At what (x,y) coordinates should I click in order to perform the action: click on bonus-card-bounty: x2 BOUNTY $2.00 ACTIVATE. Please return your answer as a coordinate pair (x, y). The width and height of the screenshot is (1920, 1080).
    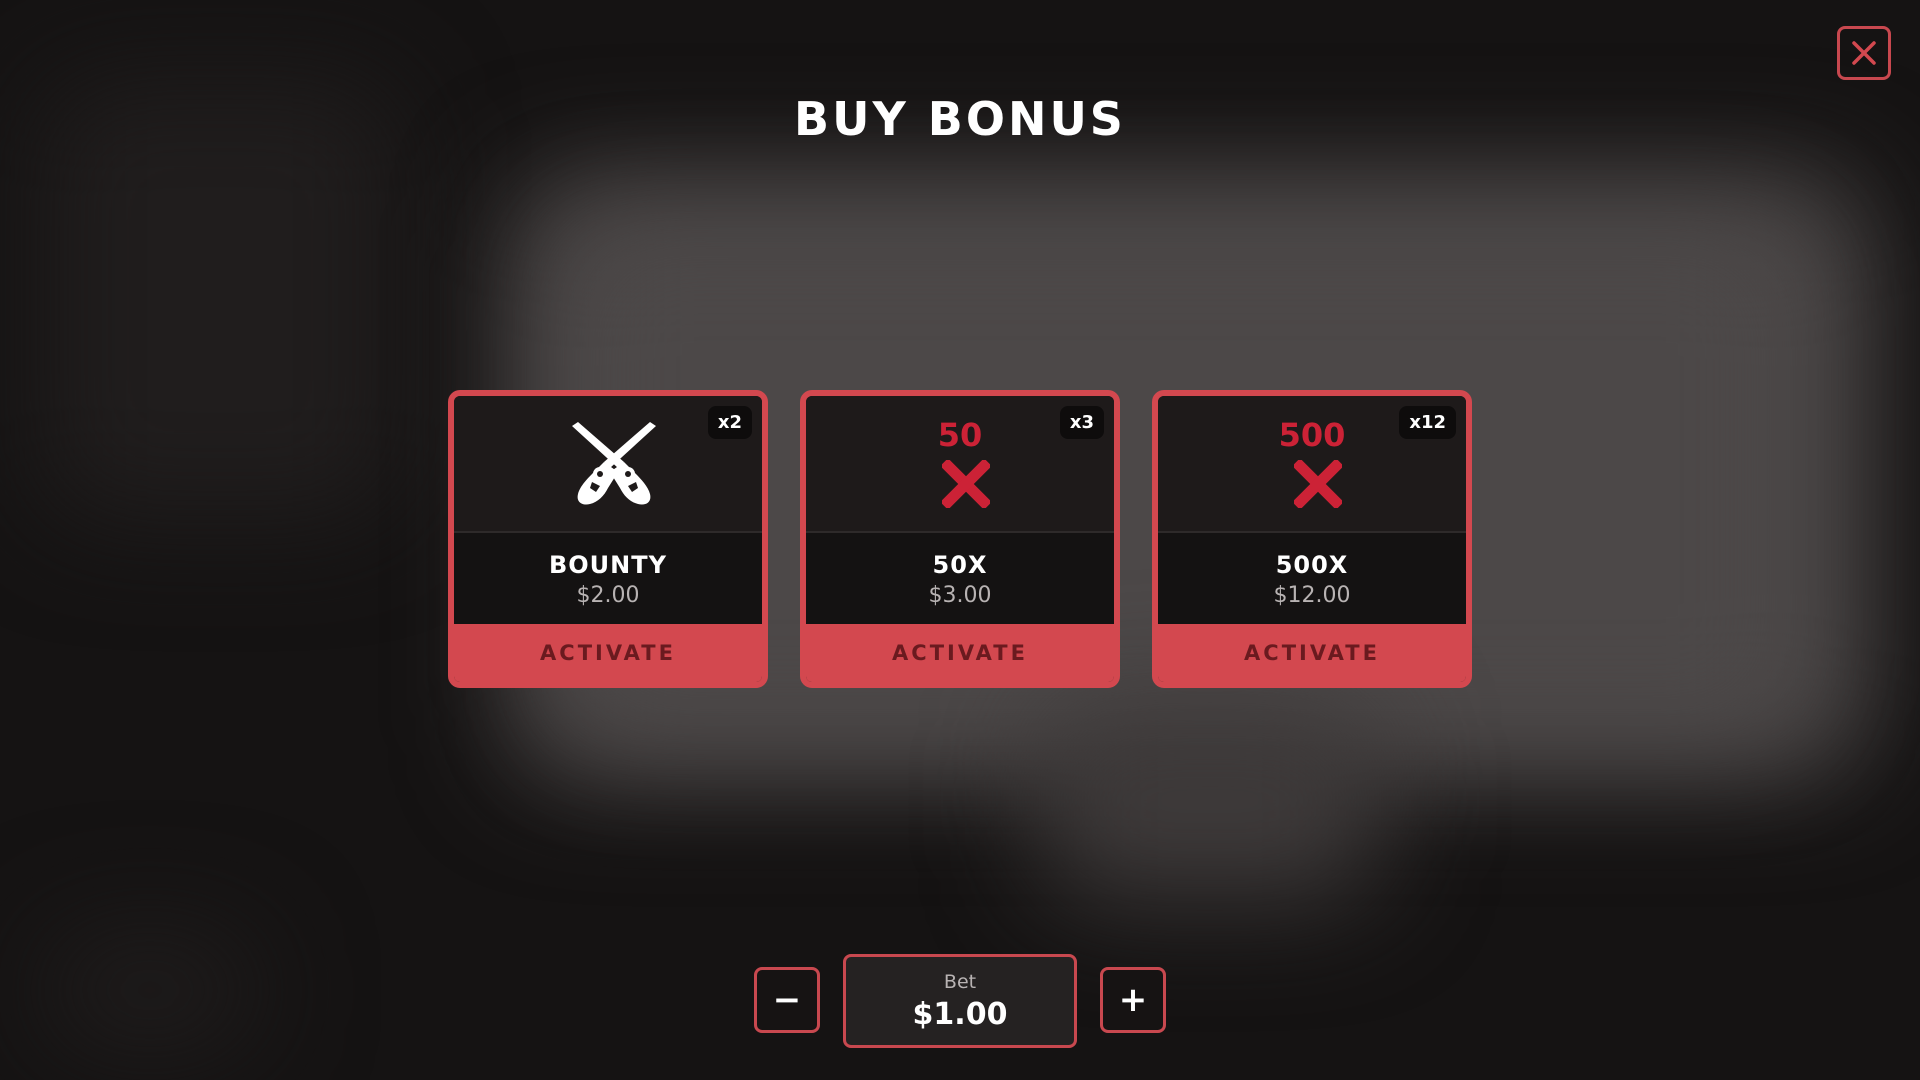
    Looking at the image, I should click on (608, 539).